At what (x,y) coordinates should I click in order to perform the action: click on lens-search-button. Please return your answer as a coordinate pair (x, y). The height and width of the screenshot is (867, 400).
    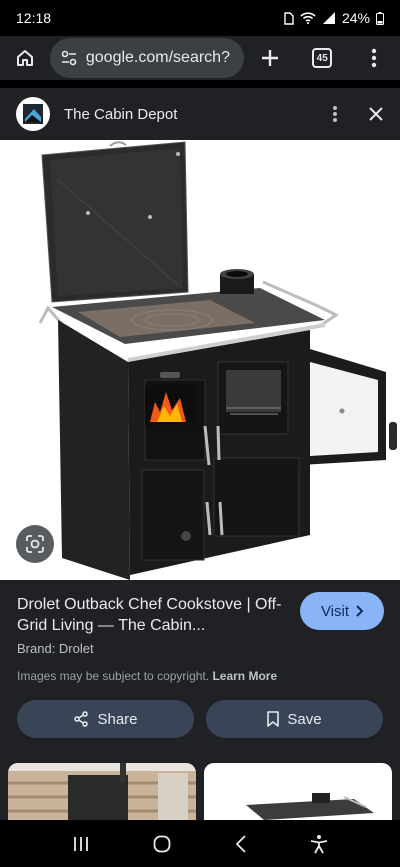
    Looking at the image, I should click on (35, 544).